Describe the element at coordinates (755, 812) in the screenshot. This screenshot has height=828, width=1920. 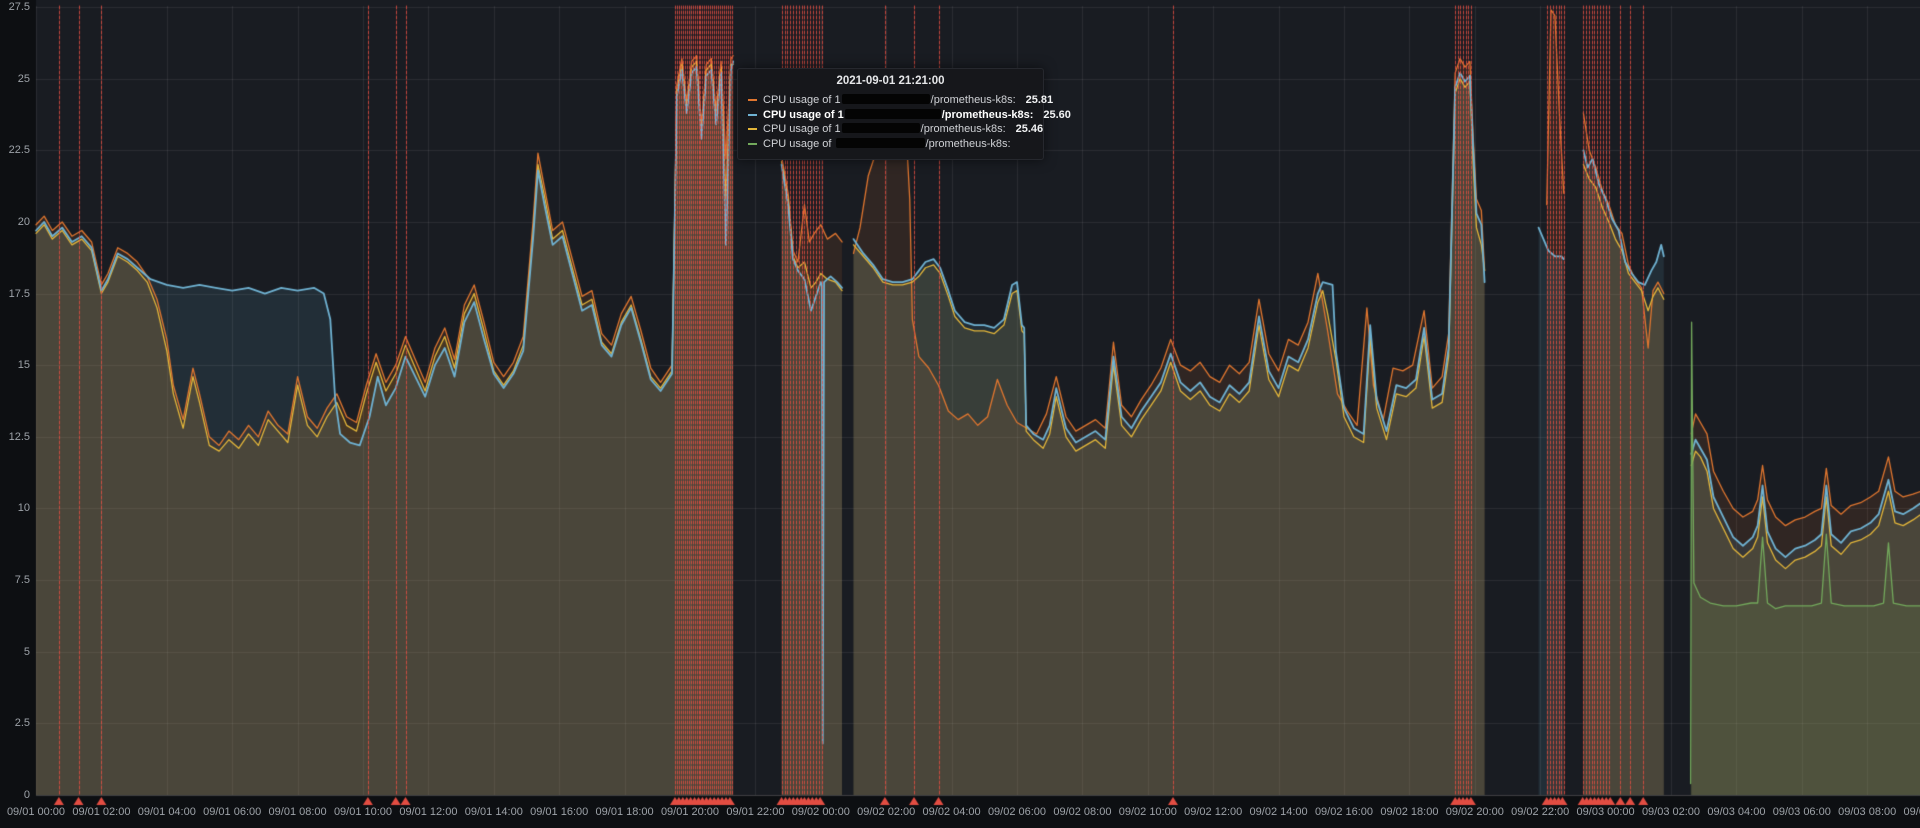
I see `x-axis-tick-label: 09/01 22:00` at that location.